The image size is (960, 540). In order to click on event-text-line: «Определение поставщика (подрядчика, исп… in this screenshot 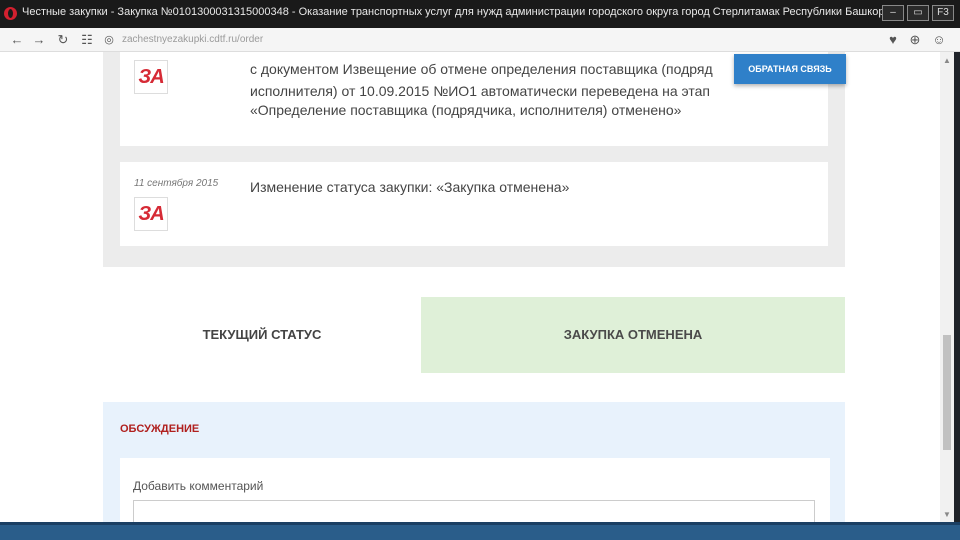, I will do `click(466, 110)`.